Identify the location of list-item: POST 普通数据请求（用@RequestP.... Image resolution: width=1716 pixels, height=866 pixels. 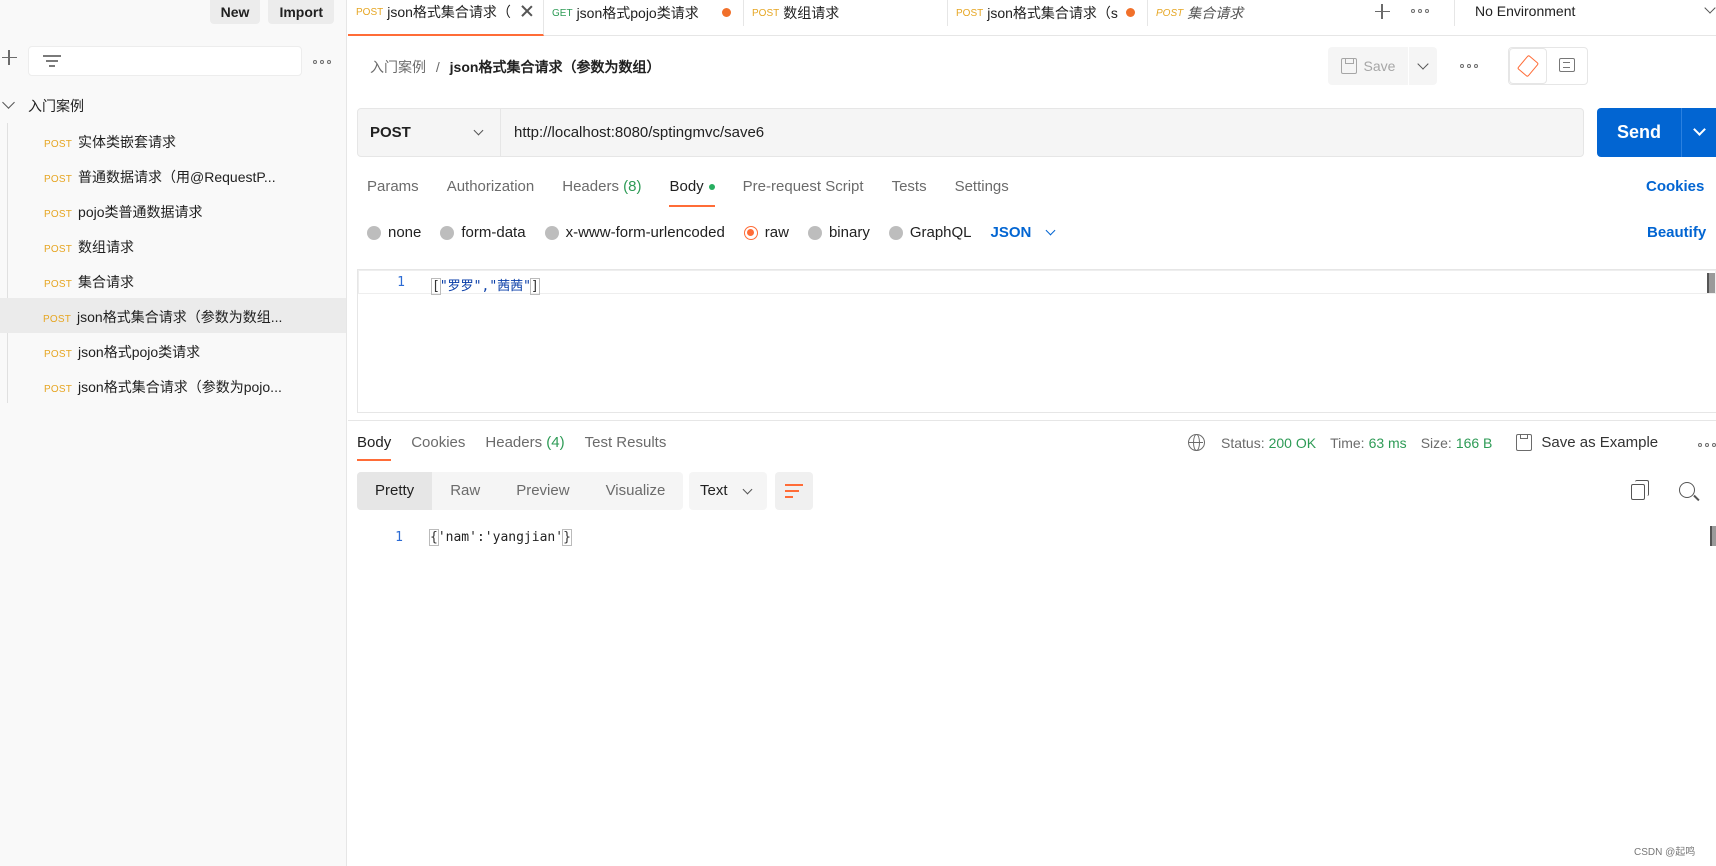
(176, 175).